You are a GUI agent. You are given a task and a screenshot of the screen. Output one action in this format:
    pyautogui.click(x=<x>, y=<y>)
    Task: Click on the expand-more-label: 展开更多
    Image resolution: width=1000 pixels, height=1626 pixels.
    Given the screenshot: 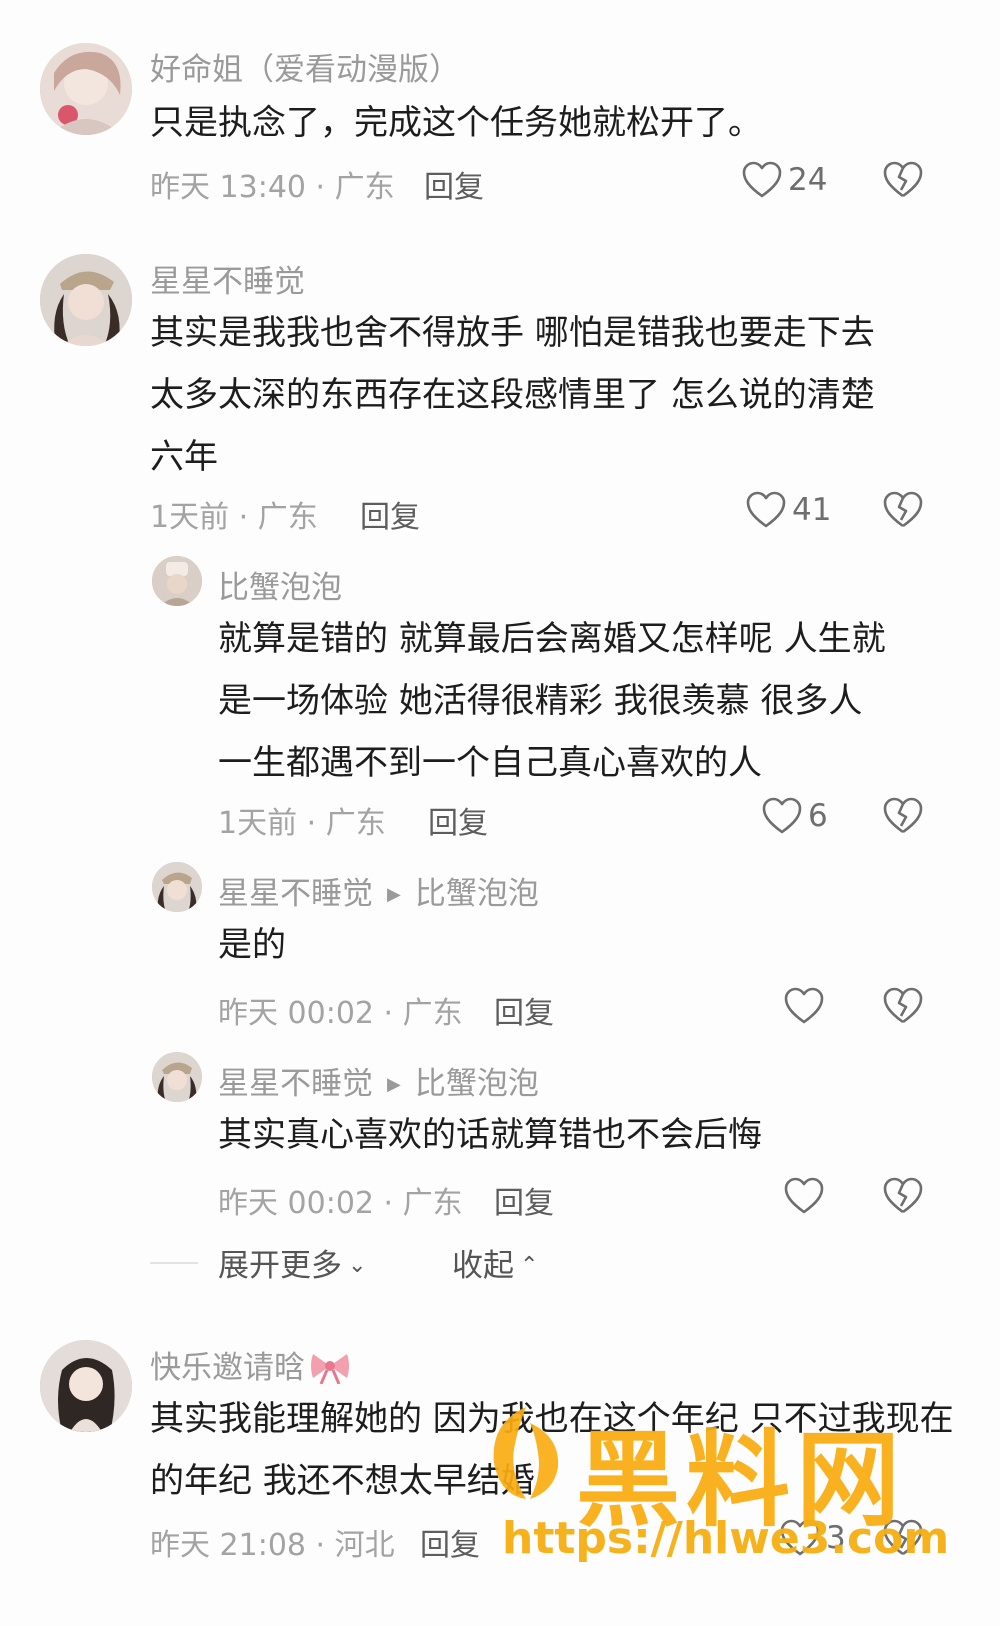 What is the action you would take?
    pyautogui.click(x=280, y=1266)
    